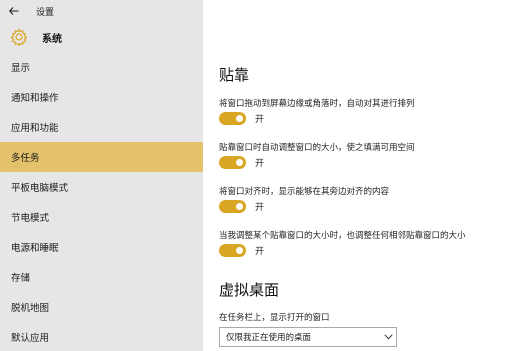  Describe the element at coordinates (101, 37) in the screenshot. I see `section-header: 系统` at that location.